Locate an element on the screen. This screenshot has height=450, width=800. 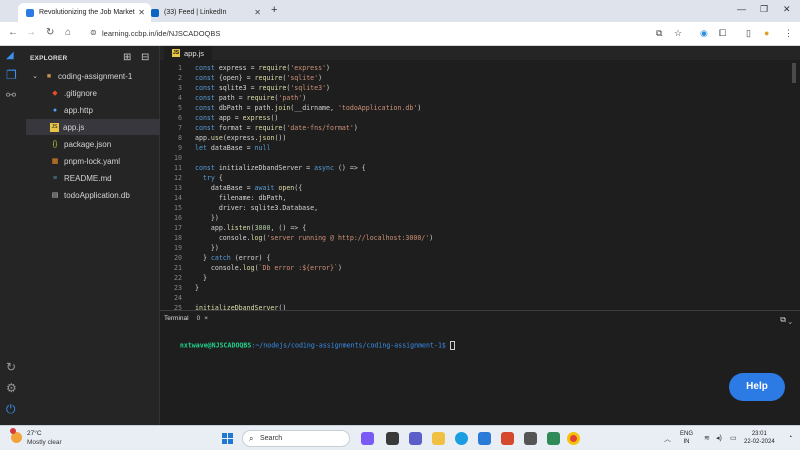
chevron-down-icon: ⌄ is located at coordinates (35, 76).